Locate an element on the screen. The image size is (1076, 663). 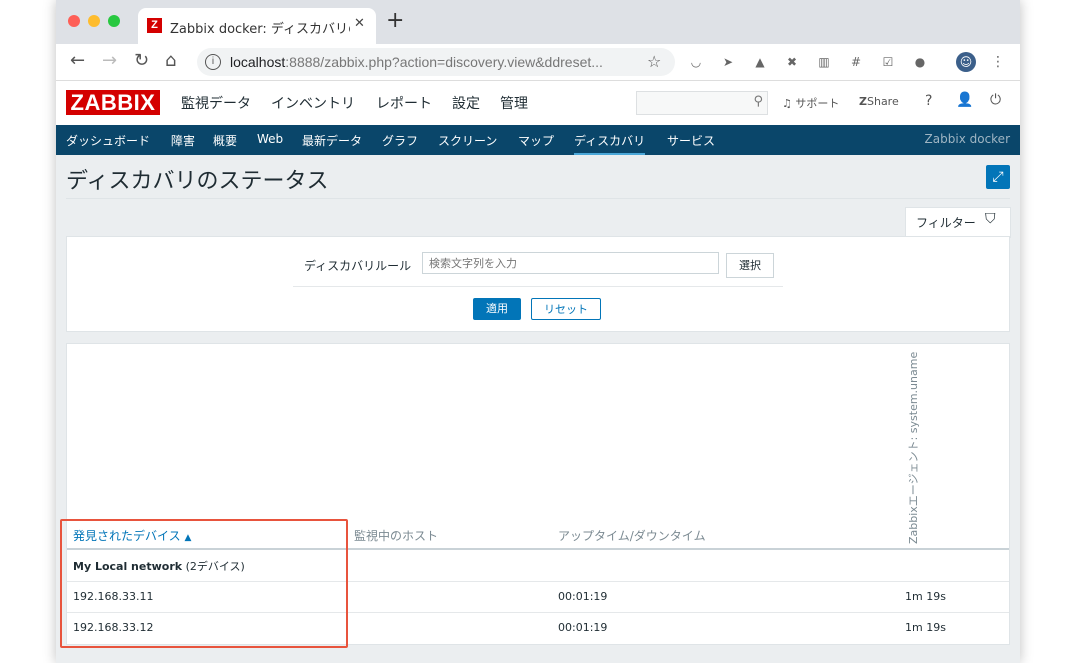
share-label: Share is located at coordinates (882, 101).